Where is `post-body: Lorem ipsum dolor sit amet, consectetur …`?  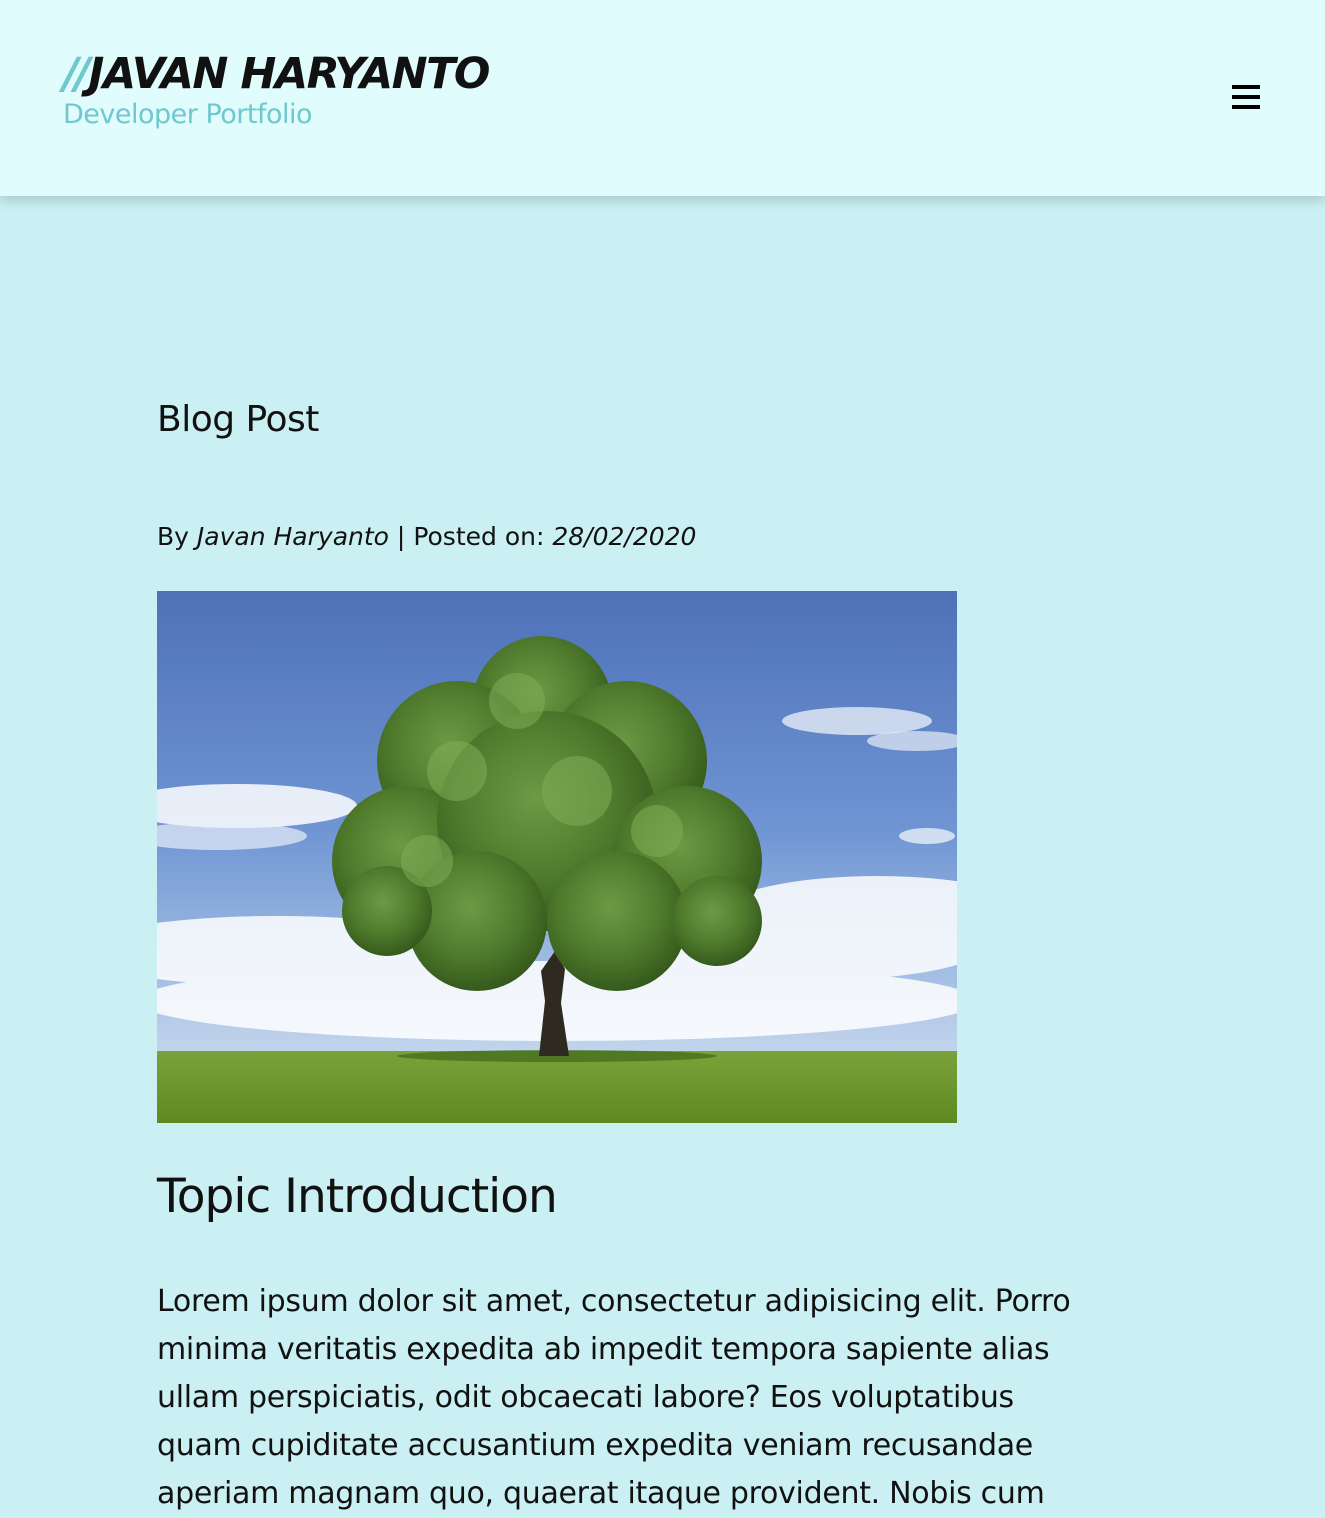 post-body: Lorem ipsum dolor sit amet, consectetur … is located at coordinates (657, 1398).